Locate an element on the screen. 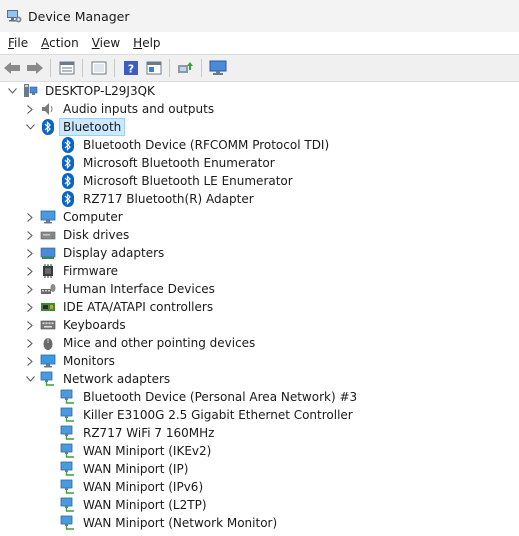 The height and width of the screenshot is (536, 519). mouse-icon is located at coordinates (48, 343).